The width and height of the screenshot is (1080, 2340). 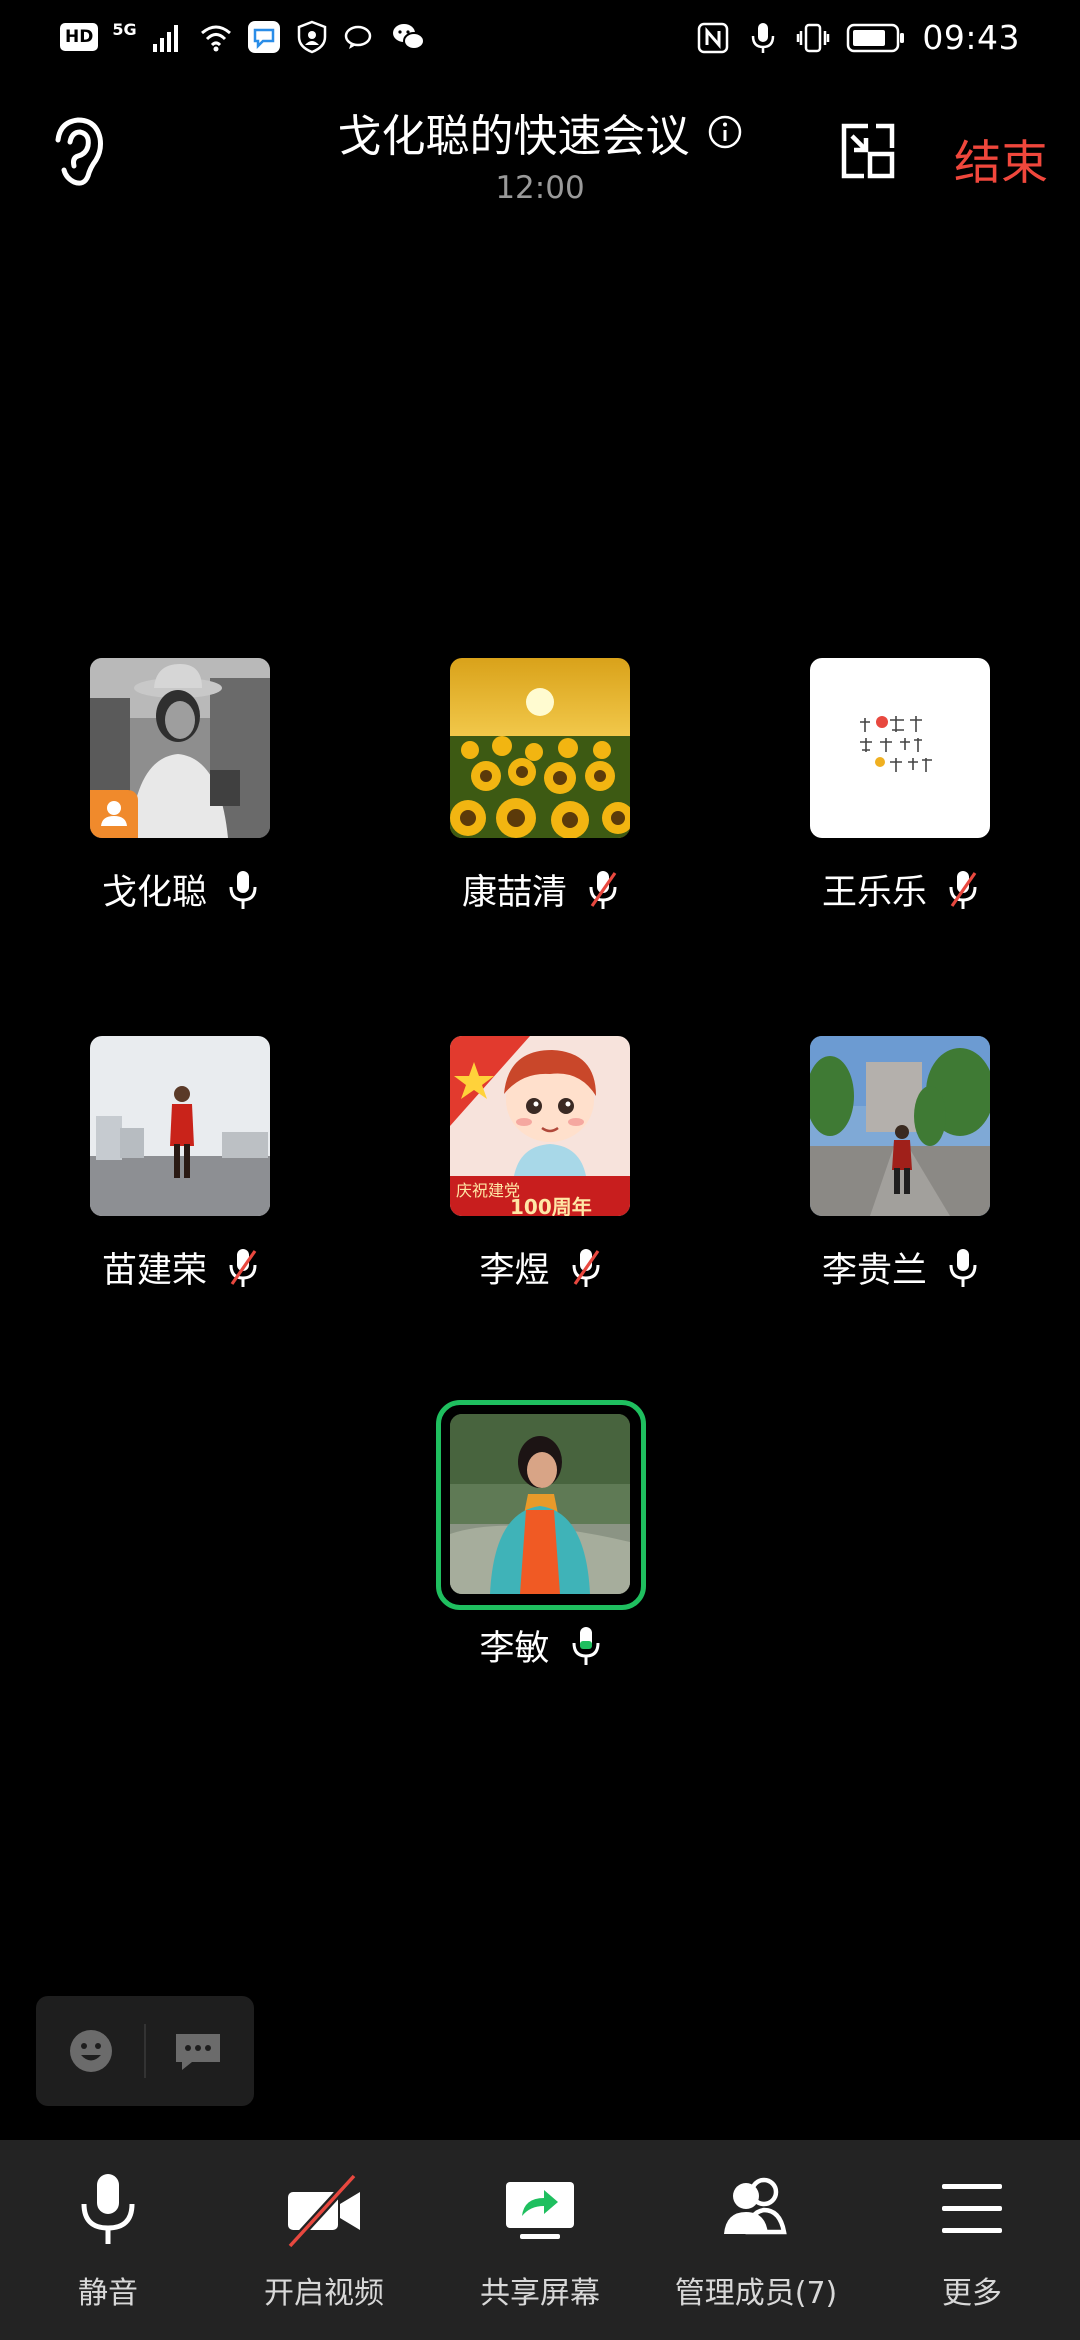 I want to click on video-off-icon, so click(x=323, y=2211).